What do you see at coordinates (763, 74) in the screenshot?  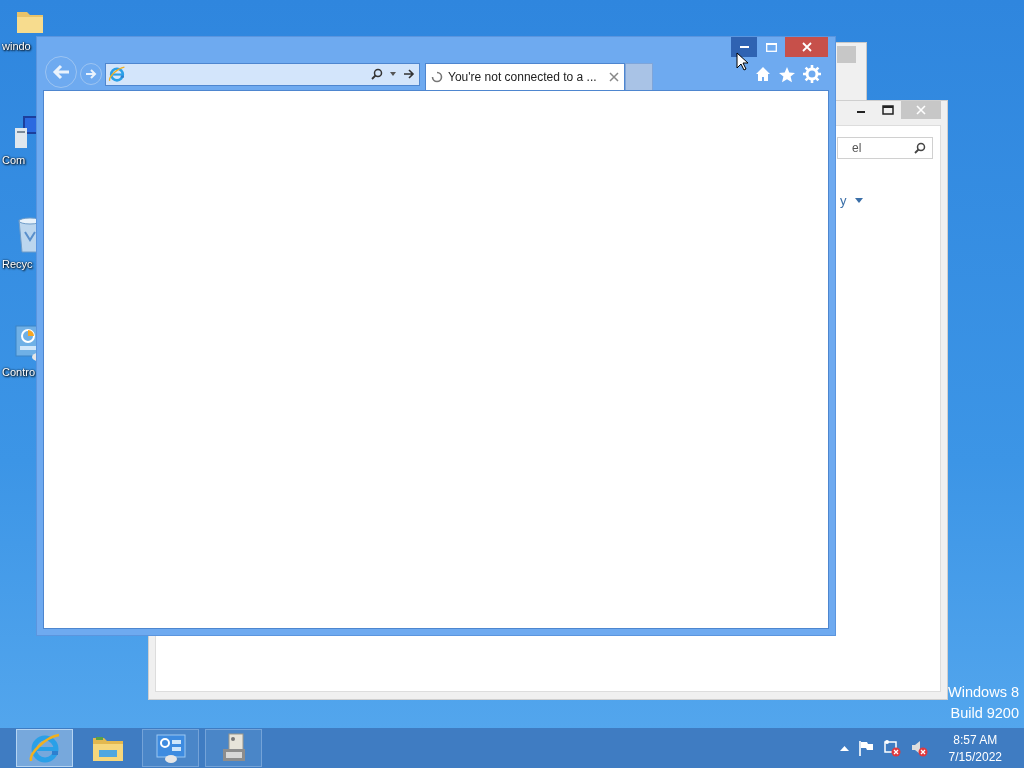 I see `home-icon` at bounding box center [763, 74].